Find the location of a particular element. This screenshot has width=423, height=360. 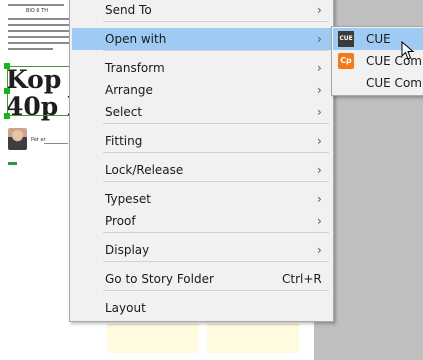

submenu-item-cue-comp-2: CUE Comp is located at coordinates (378, 83).